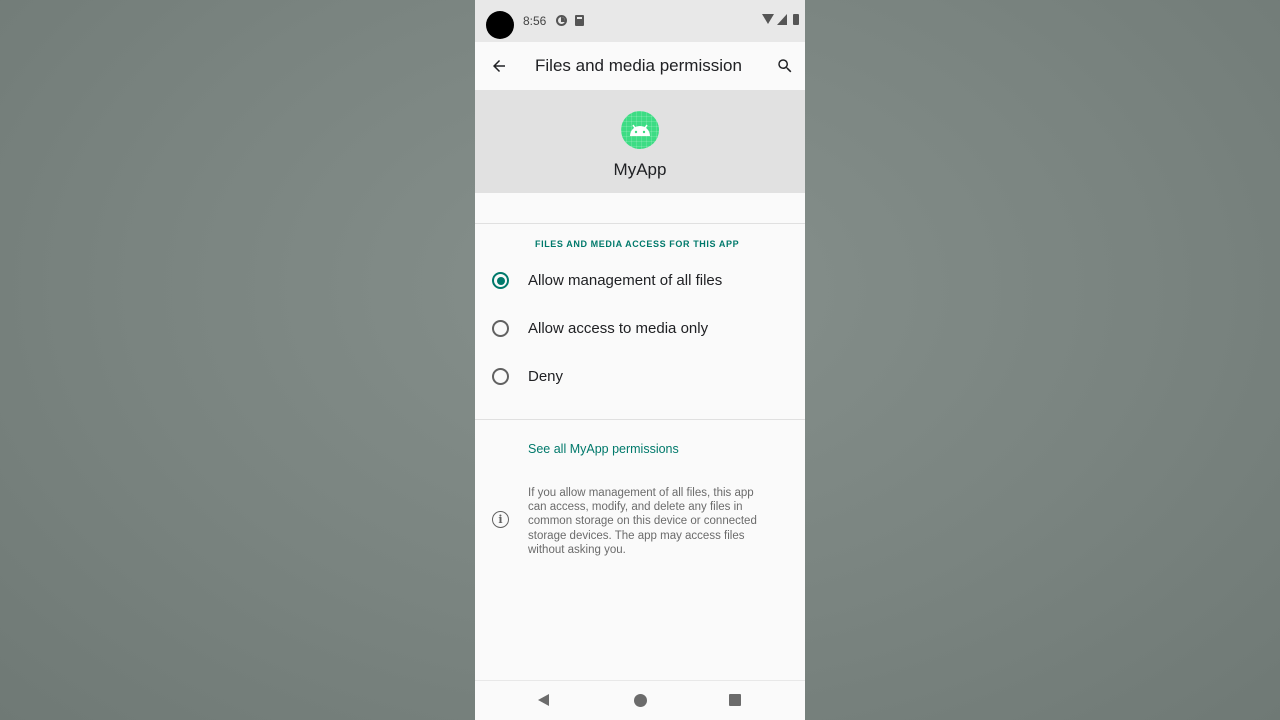 The width and height of the screenshot is (1280, 720). What do you see at coordinates (640, 169) in the screenshot?
I see `app-name: MyApp` at bounding box center [640, 169].